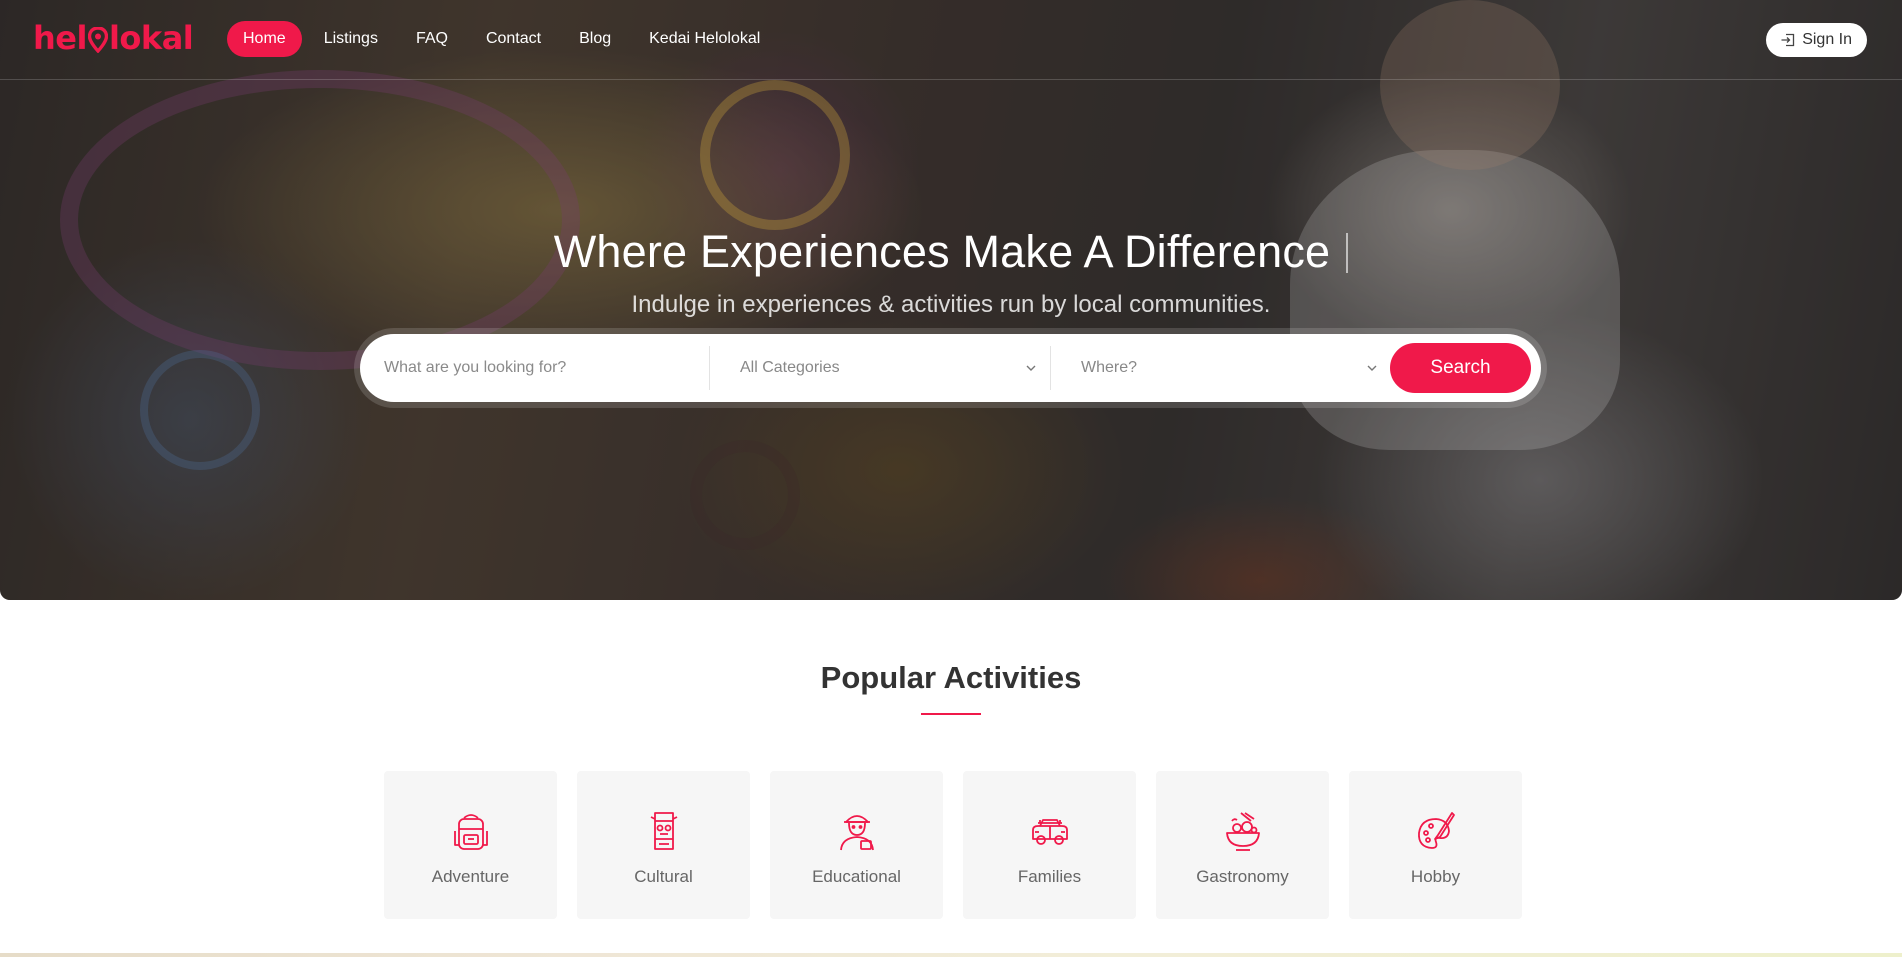 The height and width of the screenshot is (957, 1902). I want to click on paint-palette-icon, so click(1436, 830).